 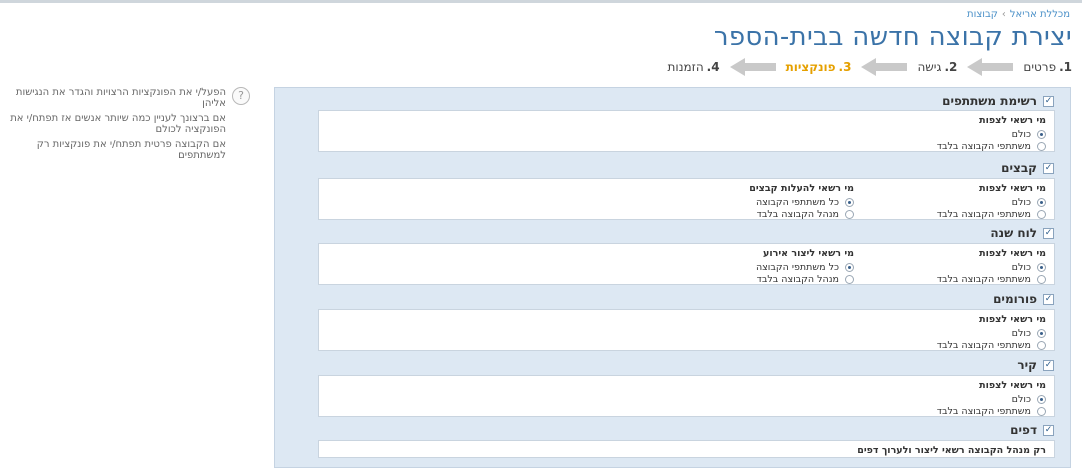 I want to click on step-label: פרטים, so click(x=1040, y=67).